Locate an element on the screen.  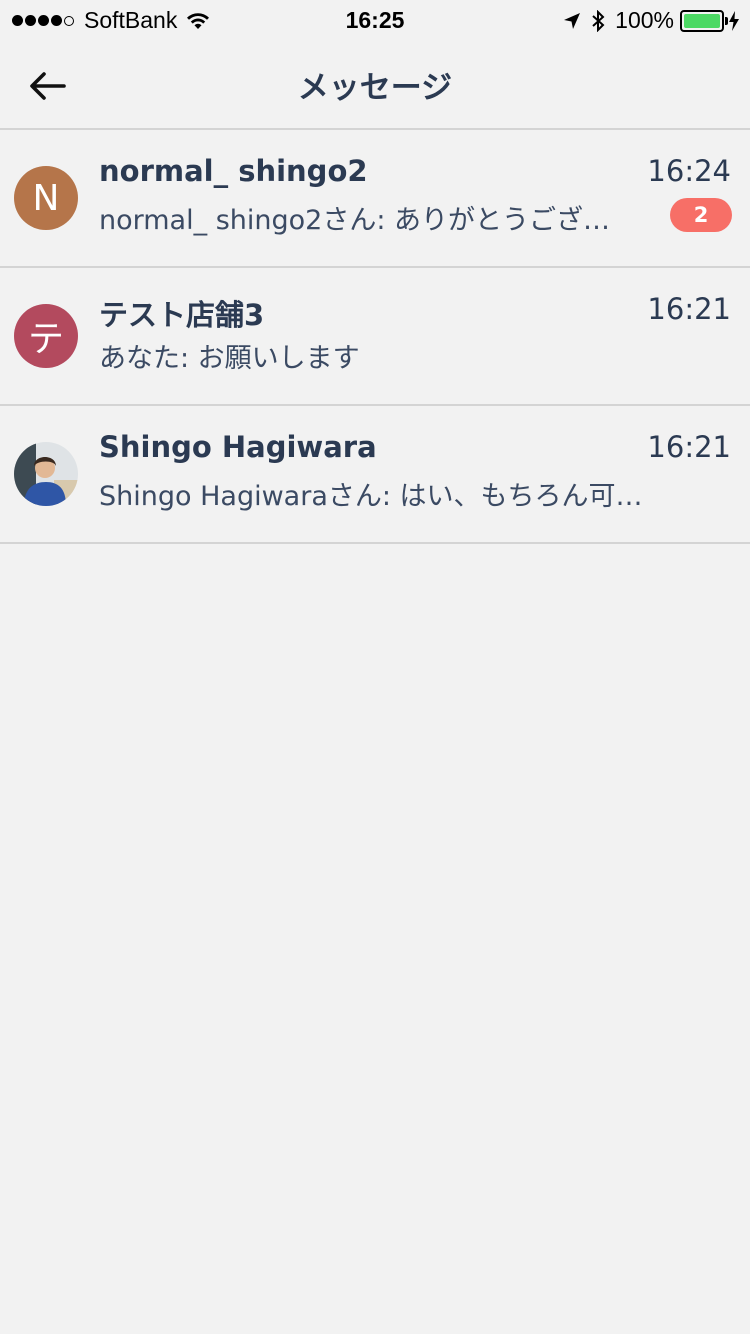
avatar-letter: N is located at coordinates (46, 198).